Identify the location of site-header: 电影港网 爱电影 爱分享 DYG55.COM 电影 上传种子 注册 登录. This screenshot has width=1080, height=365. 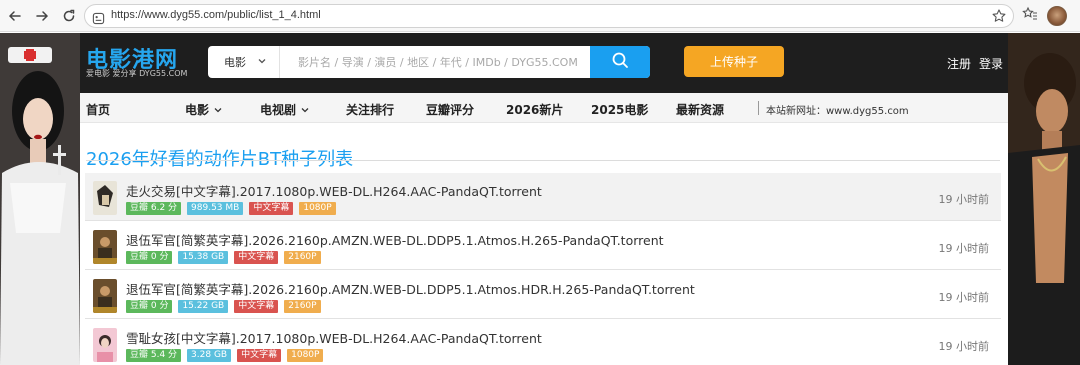
(544, 63).